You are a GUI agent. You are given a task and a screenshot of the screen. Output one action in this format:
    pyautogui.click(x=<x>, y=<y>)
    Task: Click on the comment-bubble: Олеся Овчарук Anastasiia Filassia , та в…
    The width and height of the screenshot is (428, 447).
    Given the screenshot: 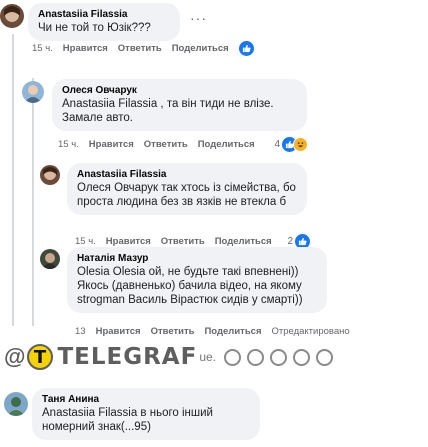 What is the action you would take?
    pyautogui.click(x=179, y=105)
    